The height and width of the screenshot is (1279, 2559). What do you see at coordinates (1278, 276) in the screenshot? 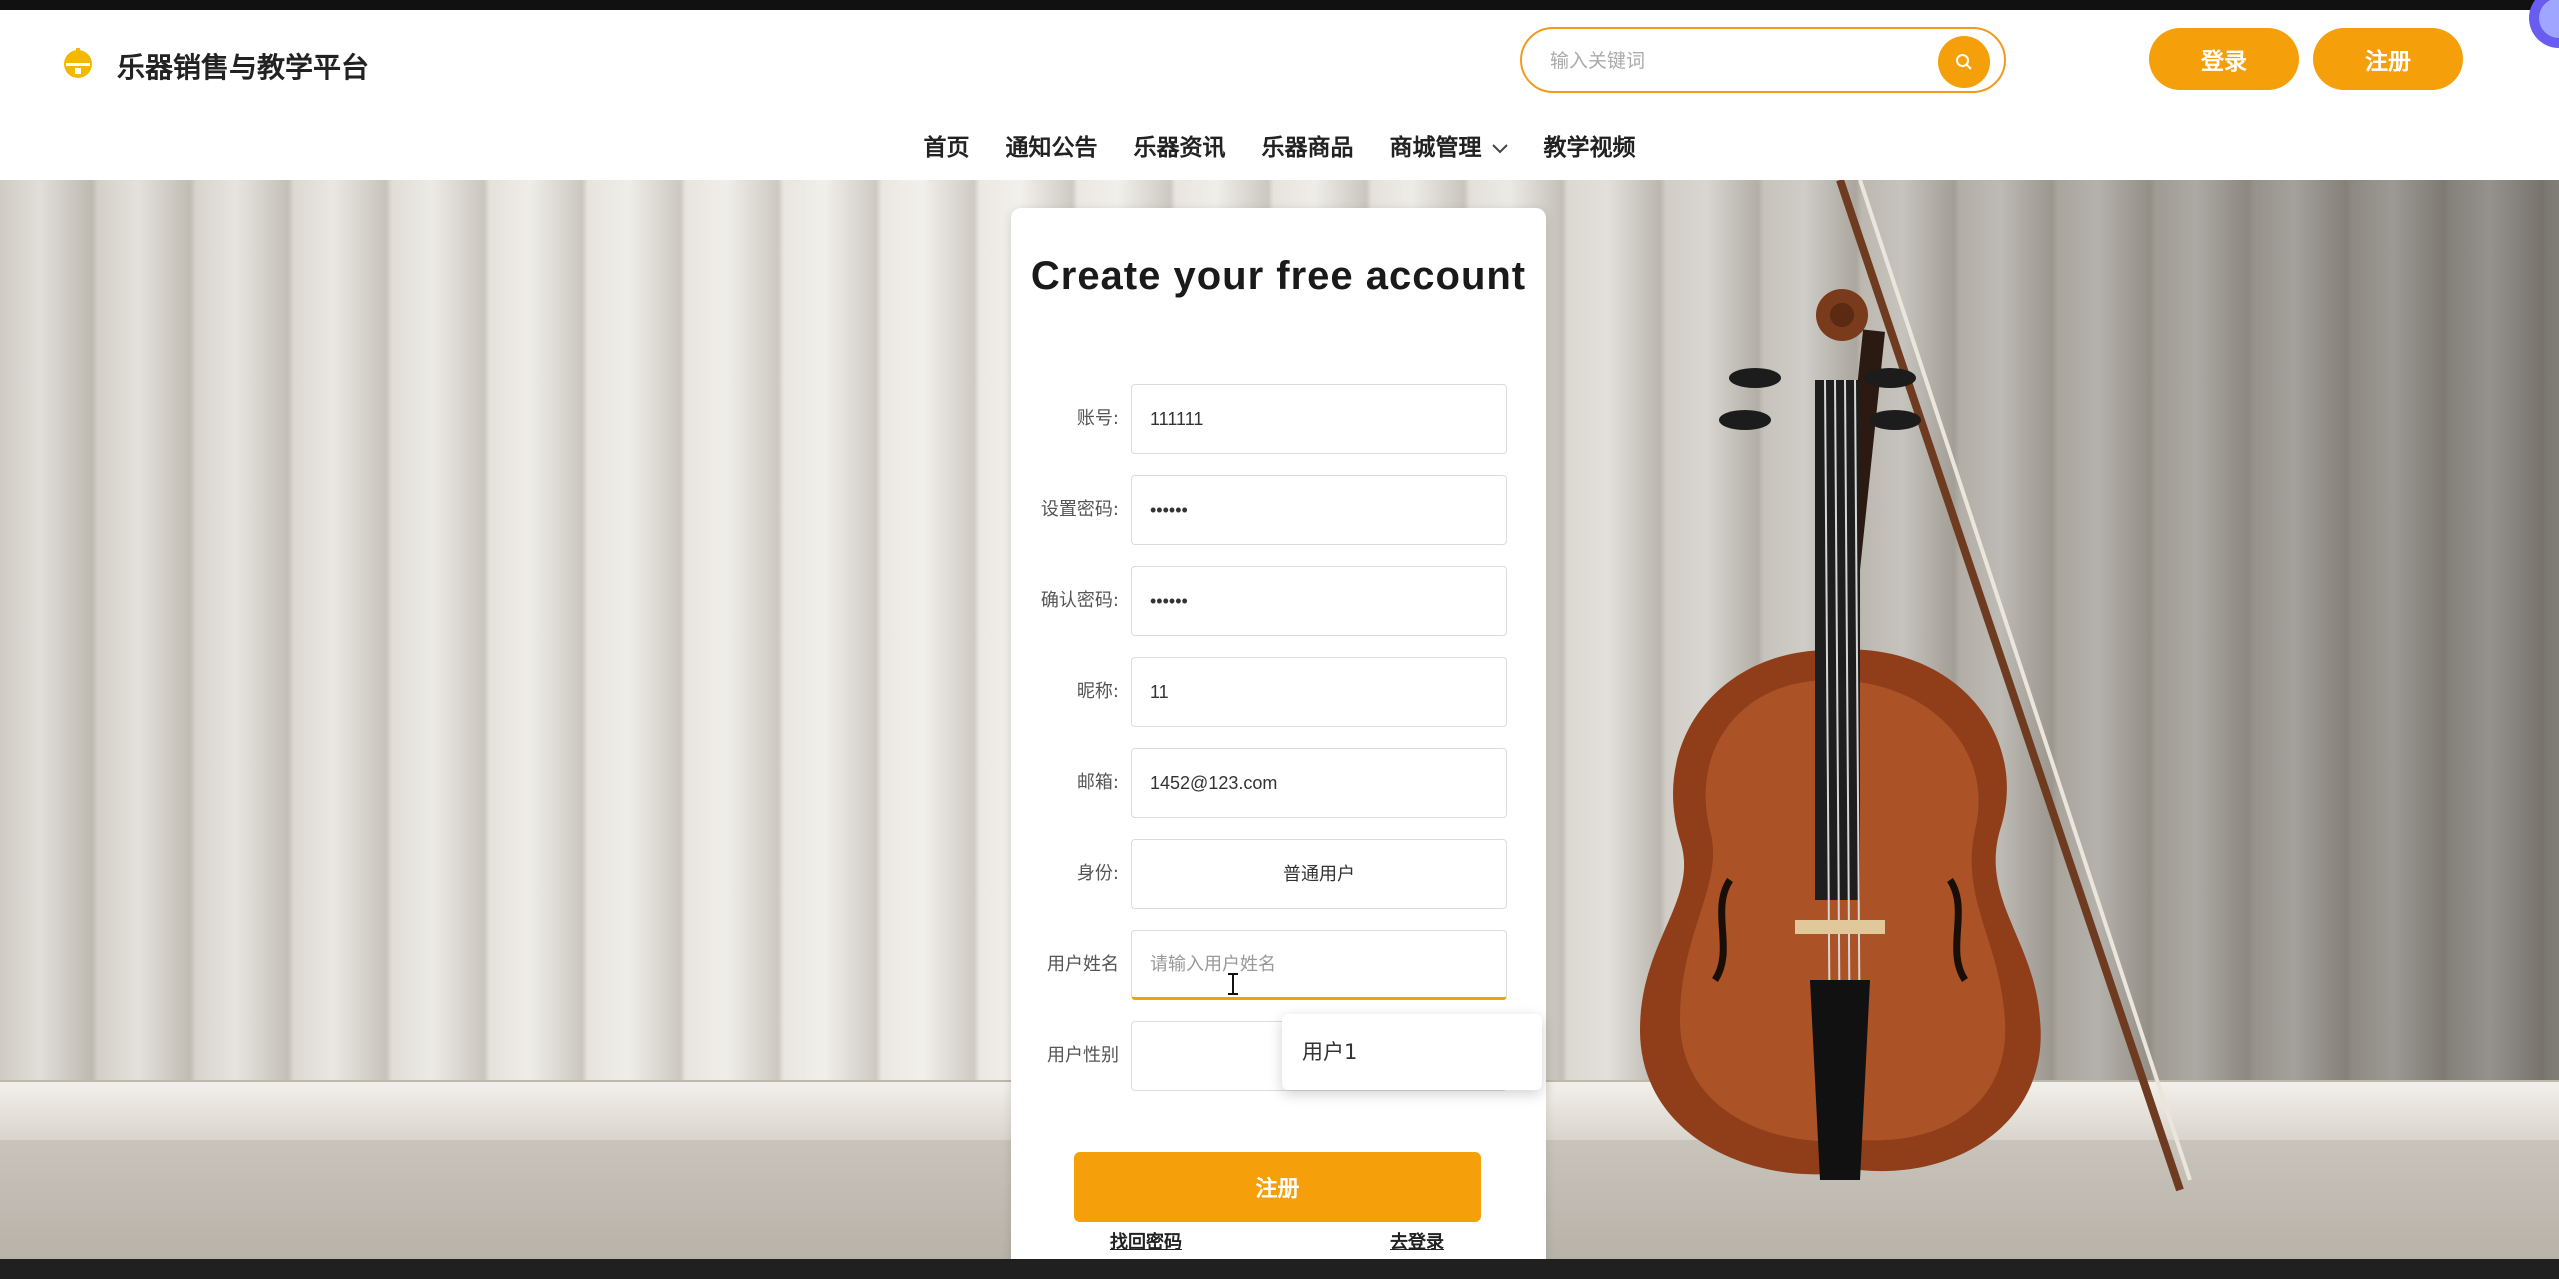
I see `form-title: Create your free account` at bounding box center [1278, 276].